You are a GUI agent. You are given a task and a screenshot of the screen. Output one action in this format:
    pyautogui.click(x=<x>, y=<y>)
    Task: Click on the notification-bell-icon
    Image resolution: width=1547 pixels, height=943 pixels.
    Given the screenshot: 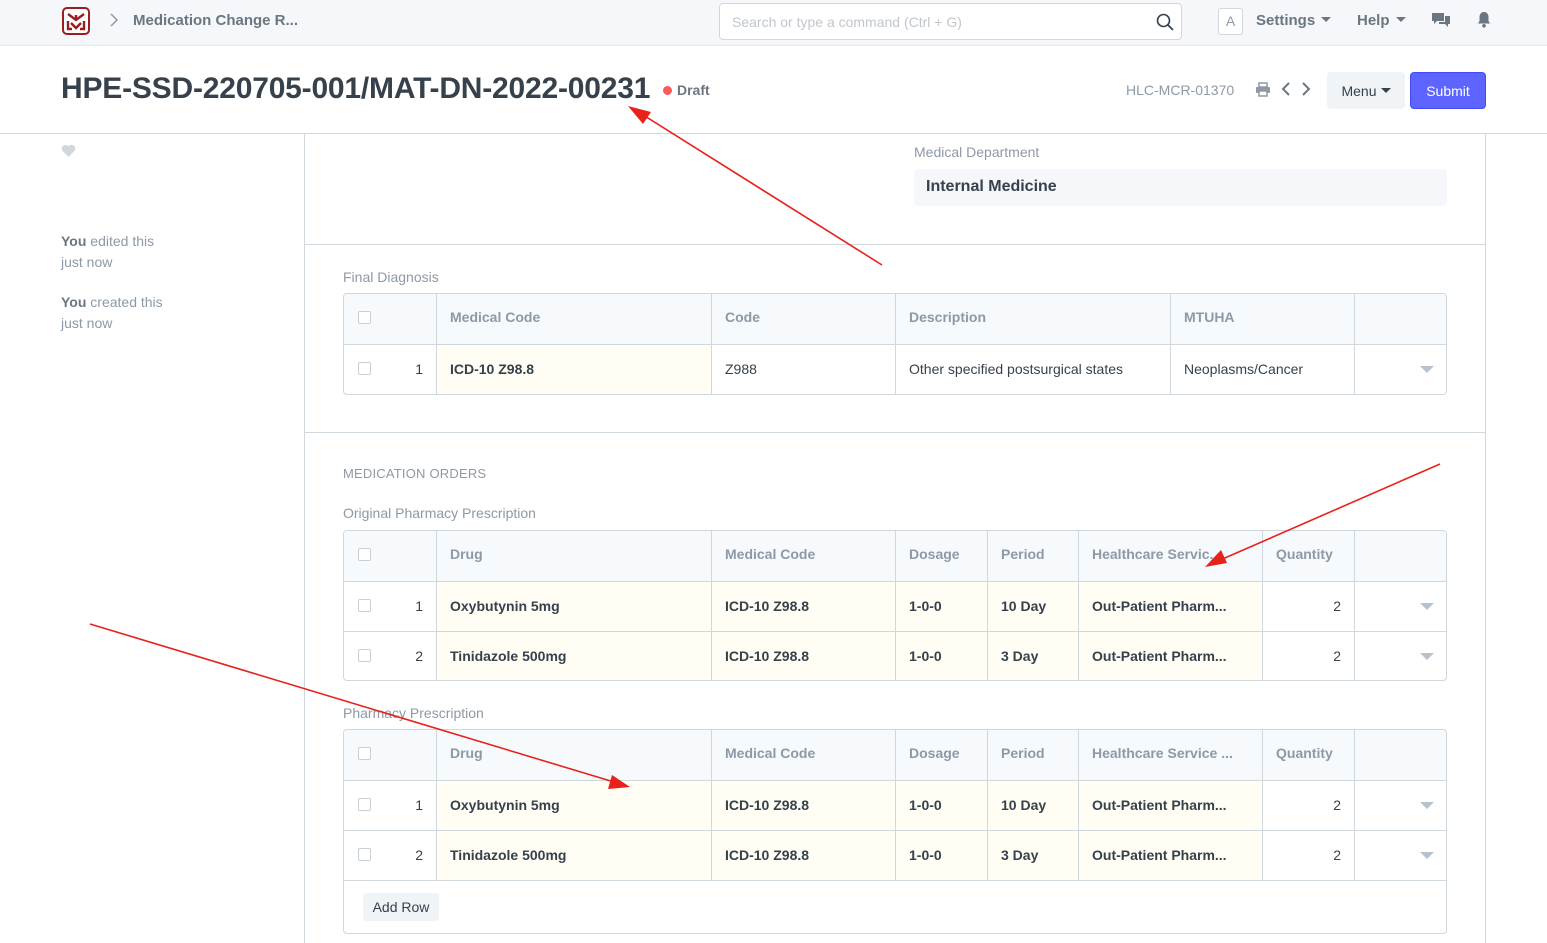 What is the action you would take?
    pyautogui.click(x=1484, y=19)
    